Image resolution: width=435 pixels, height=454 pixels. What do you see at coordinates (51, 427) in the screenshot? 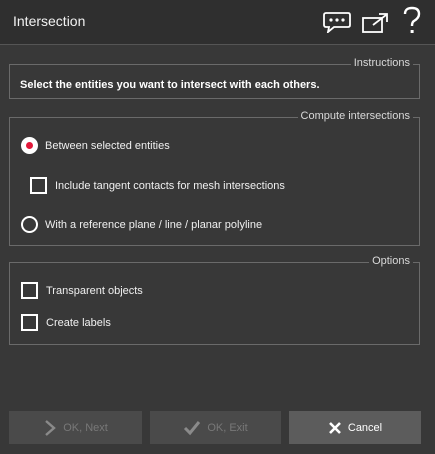
I see `chevron-right-icon` at bounding box center [51, 427].